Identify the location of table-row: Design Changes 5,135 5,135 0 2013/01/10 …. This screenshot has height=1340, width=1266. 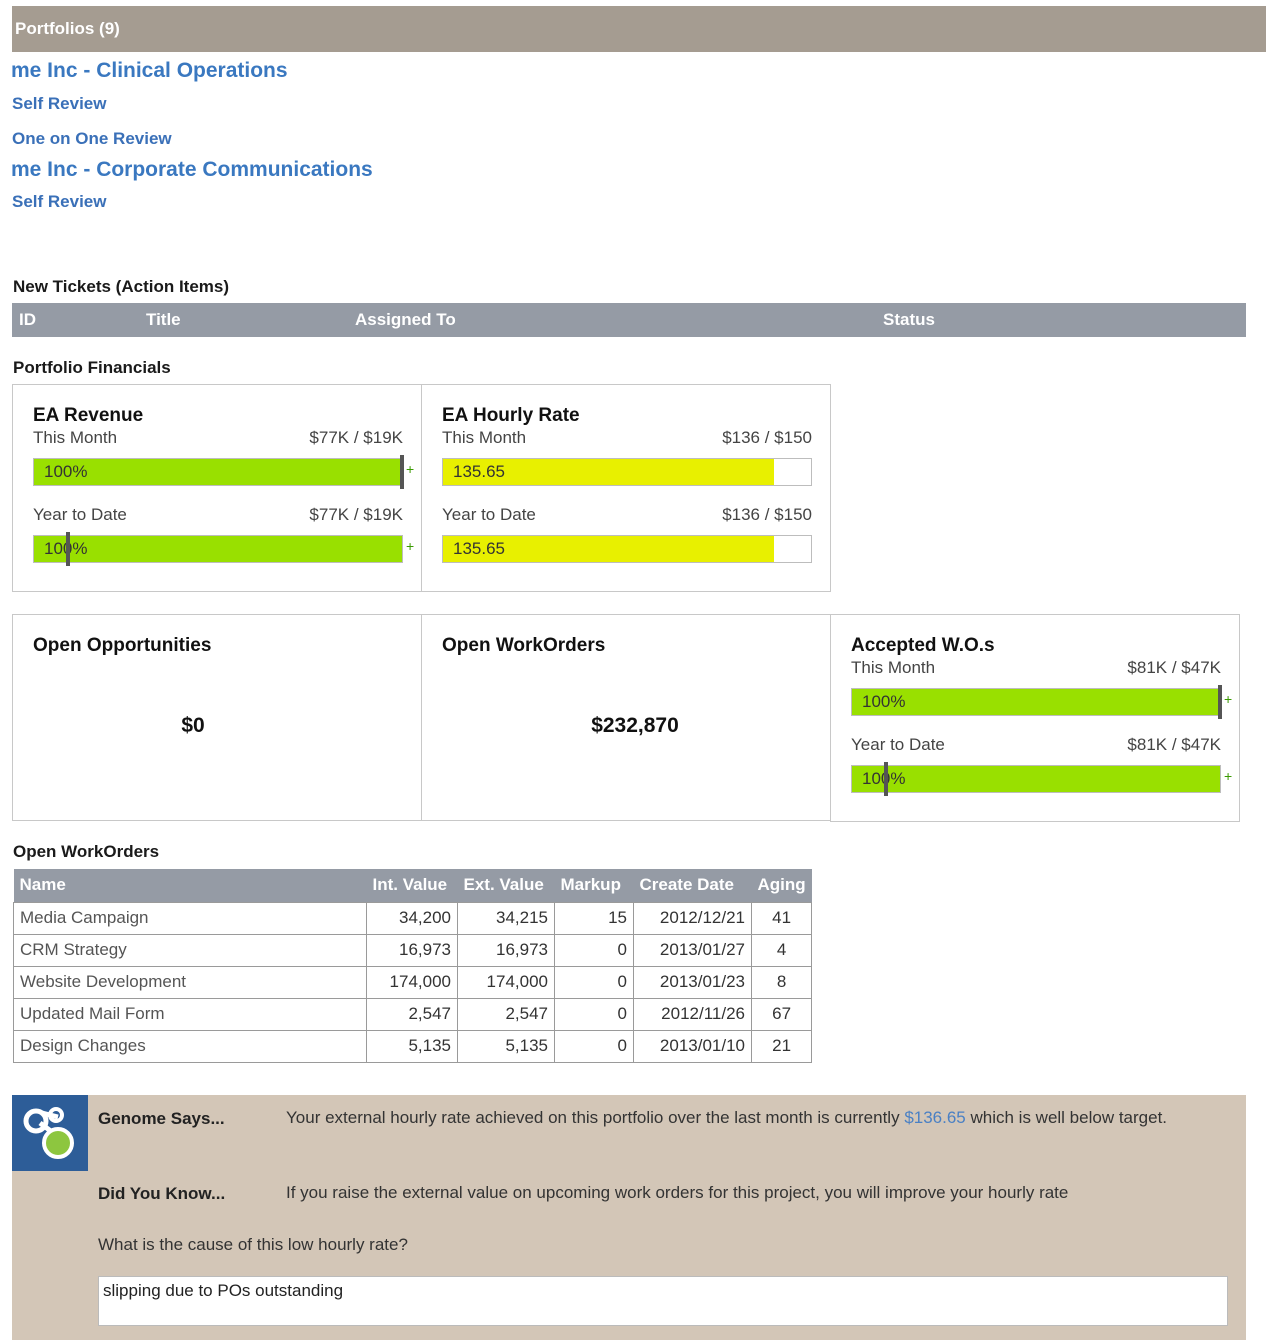
(413, 1046).